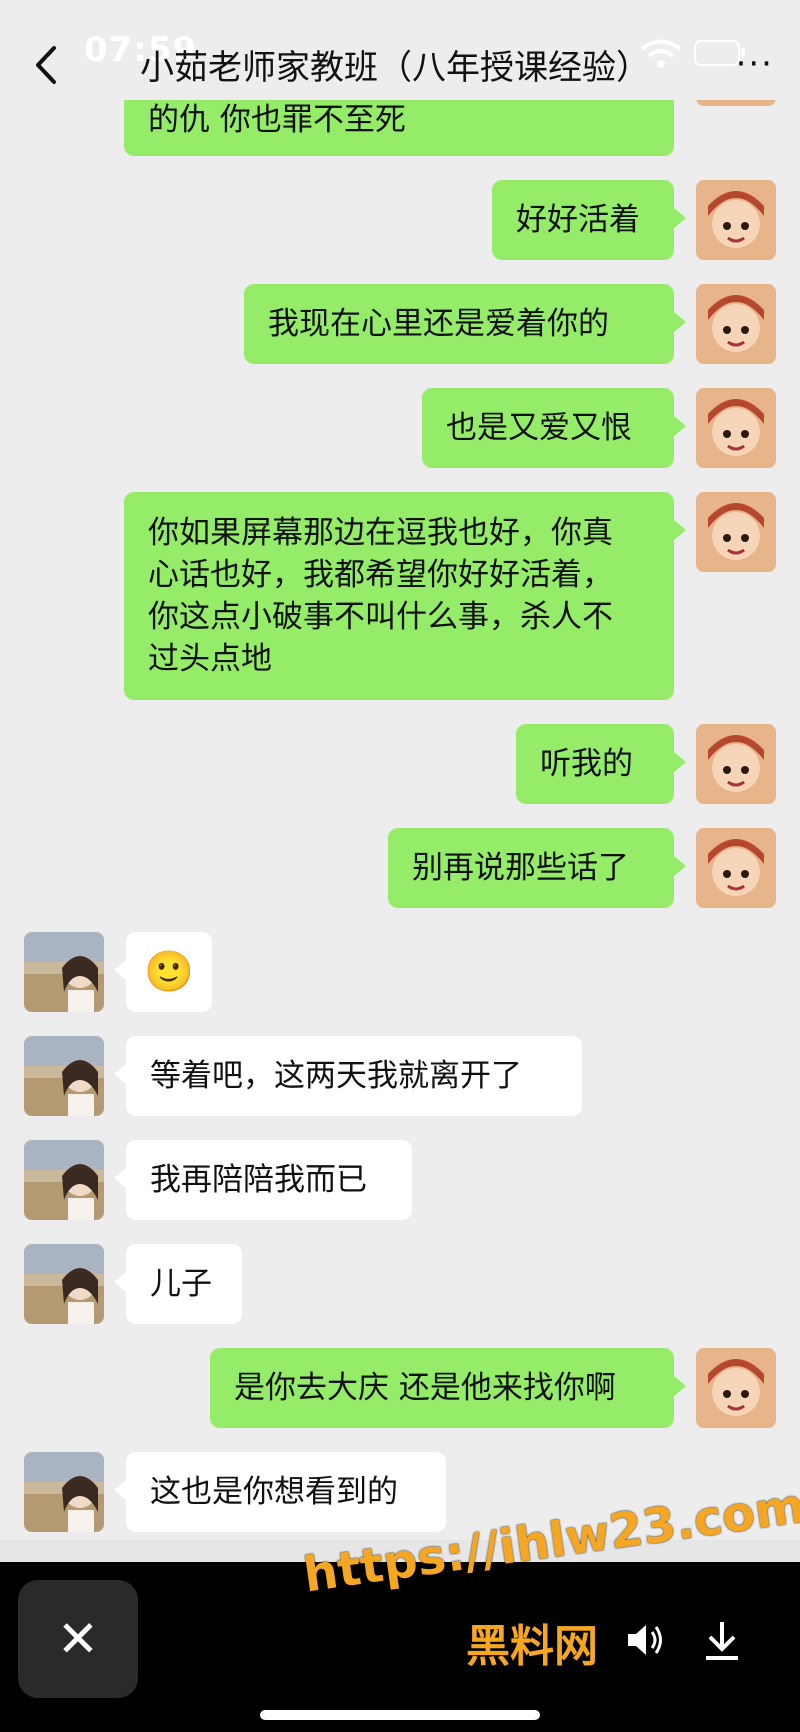  I want to click on message-bubble: 是你去大庆 还是他来找你啊, so click(442, 1388).